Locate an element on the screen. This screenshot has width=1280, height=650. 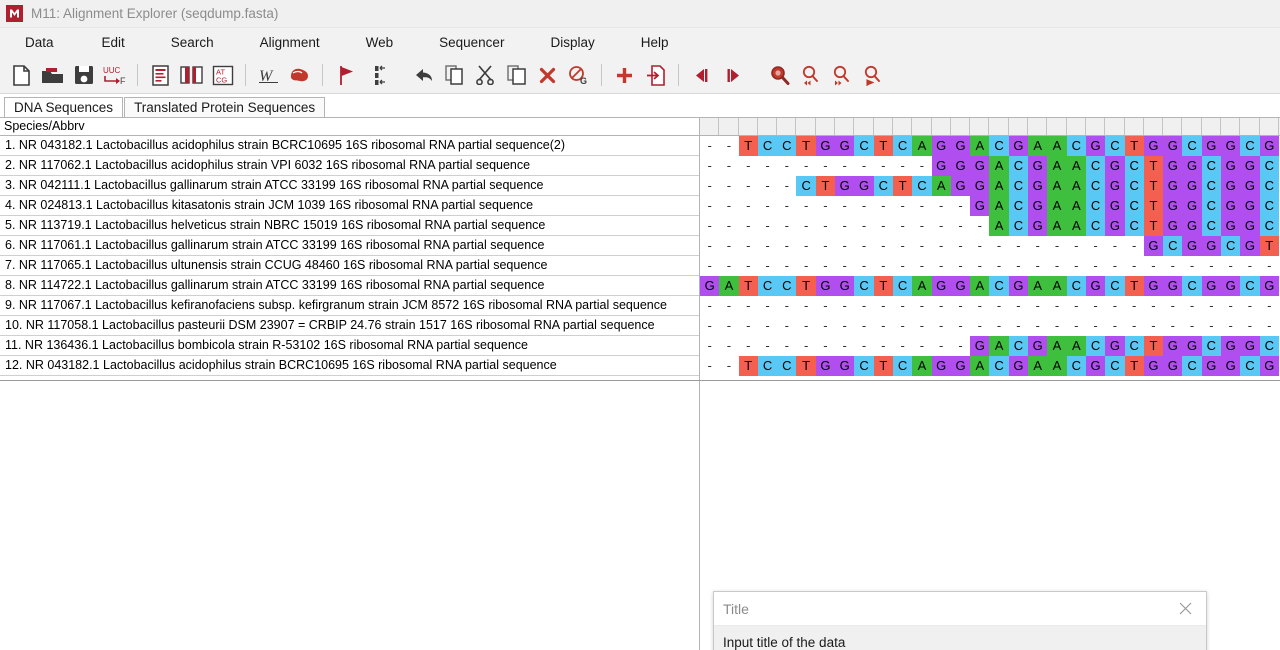
edit-sequencer-icon is located at coordinates (160, 75).